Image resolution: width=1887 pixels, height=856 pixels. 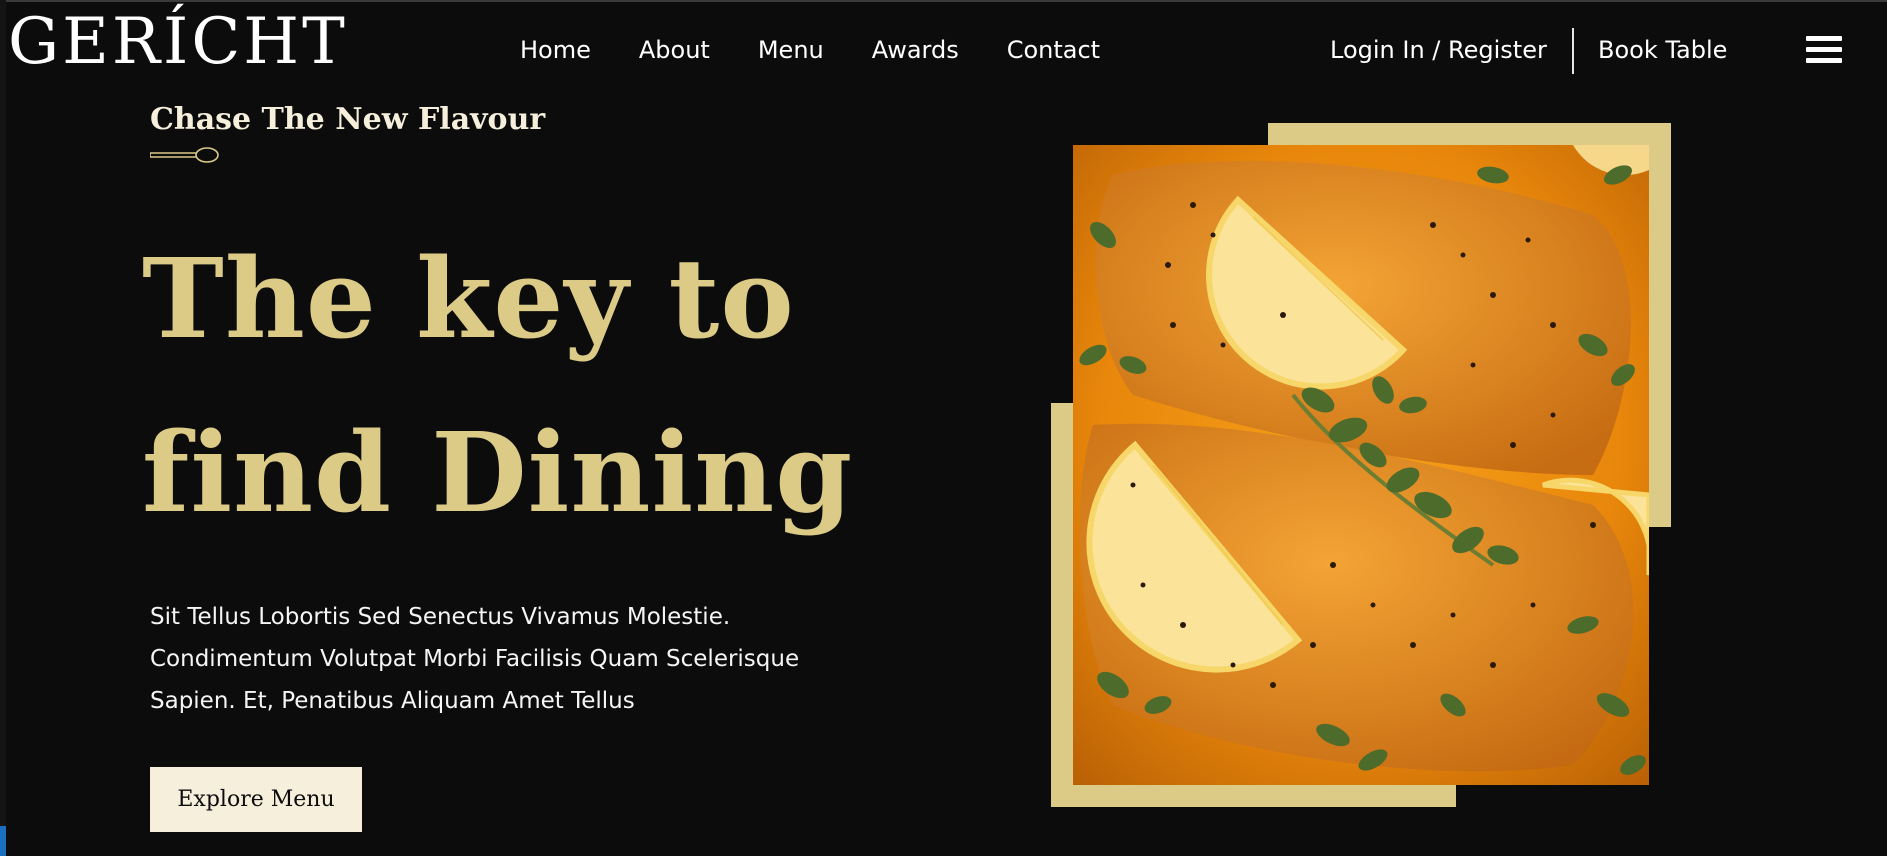 What do you see at coordinates (943, 1) in the screenshot?
I see `window-top-border` at bounding box center [943, 1].